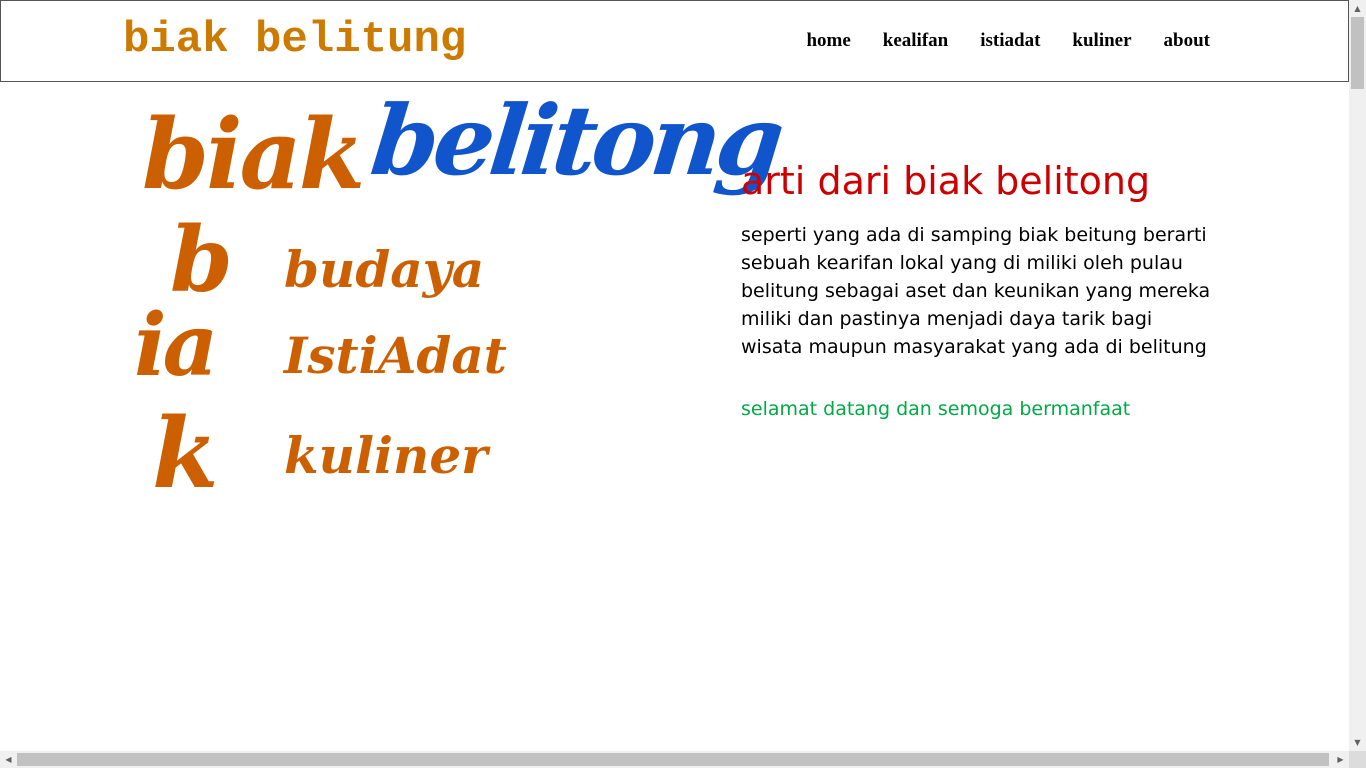  I want to click on scroll-left-arrow-icon: ◀, so click(8, 759).